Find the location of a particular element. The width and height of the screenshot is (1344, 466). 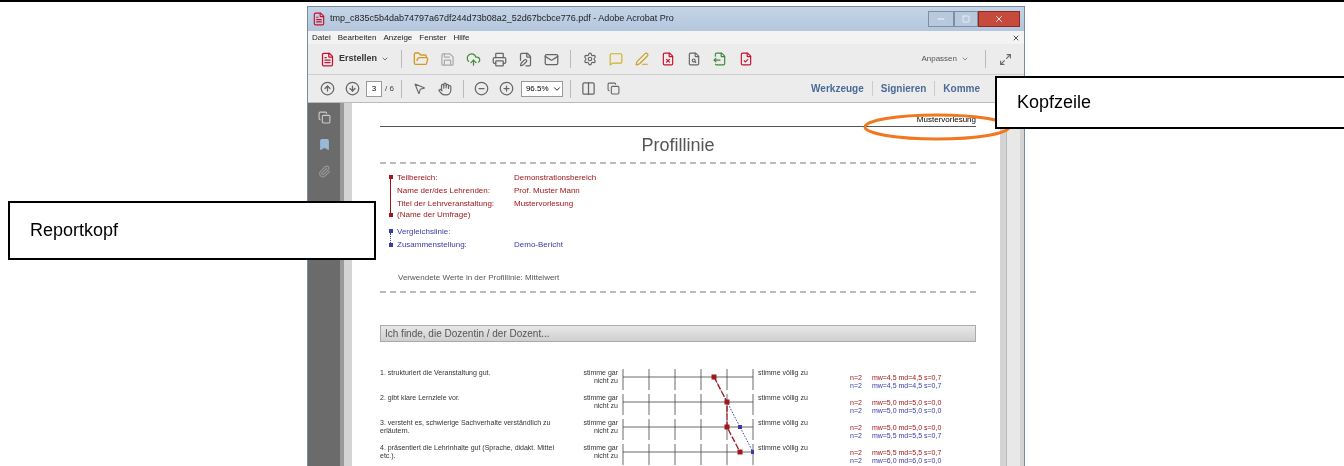

paperclip-icon is located at coordinates (324, 171).